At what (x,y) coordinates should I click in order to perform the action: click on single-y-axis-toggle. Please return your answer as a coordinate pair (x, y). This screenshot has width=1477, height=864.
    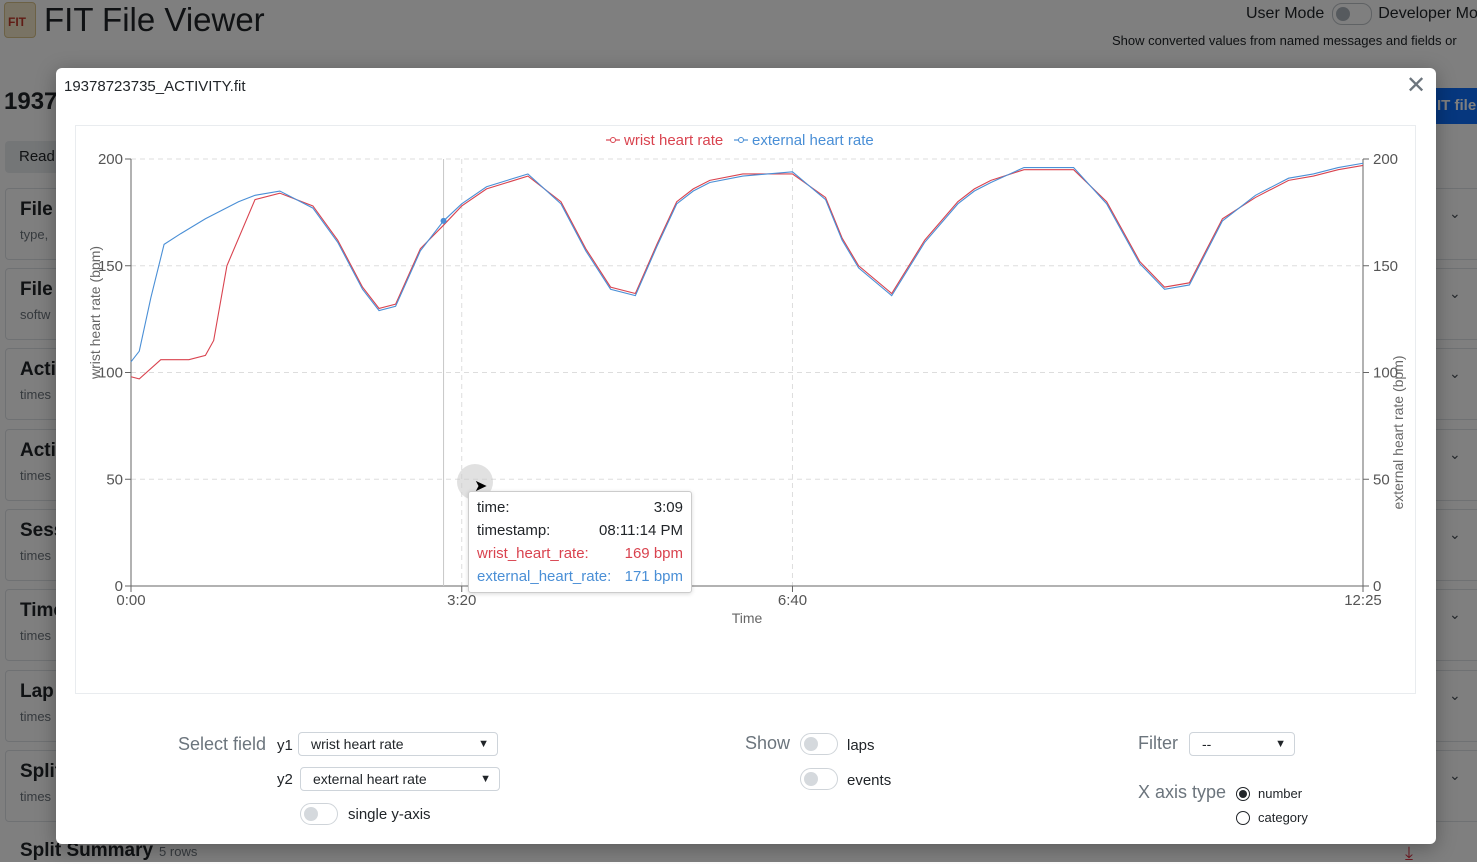
    Looking at the image, I should click on (319, 814).